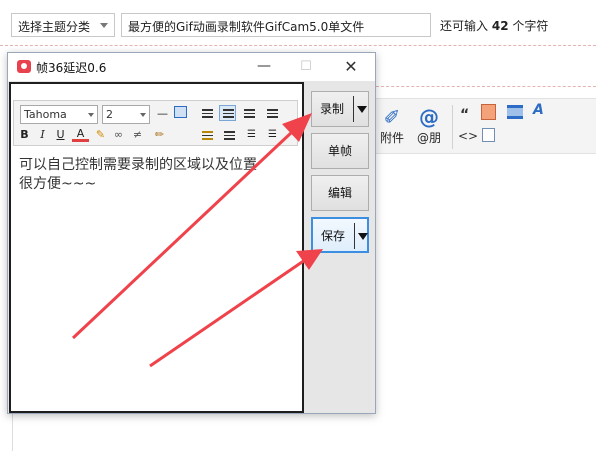 This screenshot has width=596, height=451. Describe the element at coordinates (227, 313) in the screenshot. I see `arrow-to-save-line` at that location.